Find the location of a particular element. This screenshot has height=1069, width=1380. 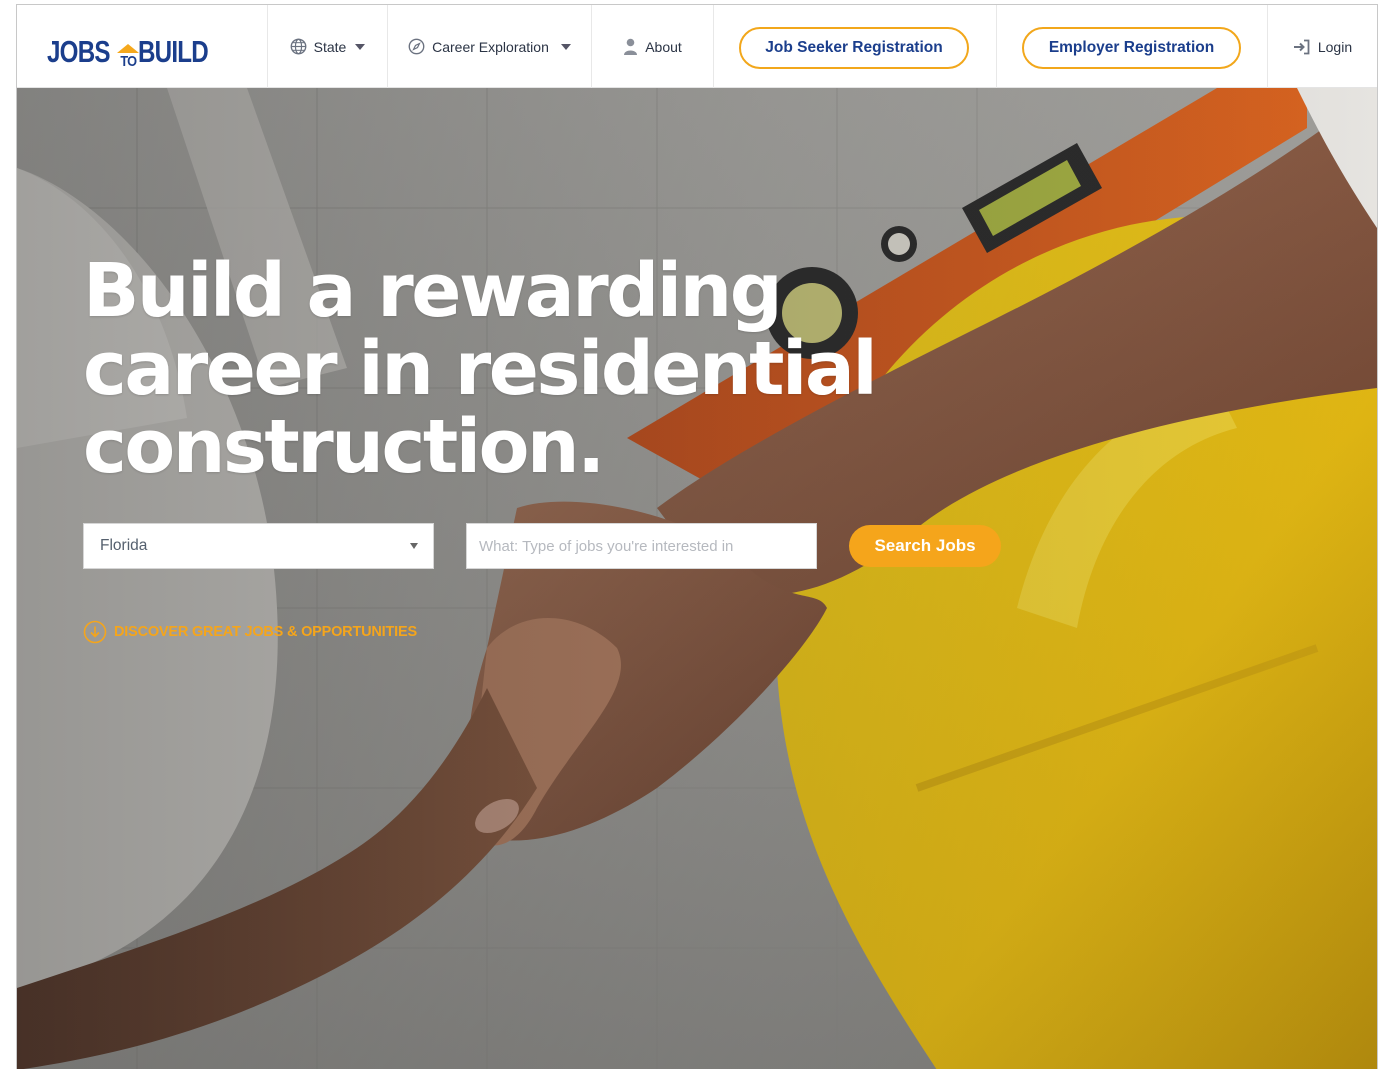

logo-jobs: JOBS is located at coordinates (79, 51).